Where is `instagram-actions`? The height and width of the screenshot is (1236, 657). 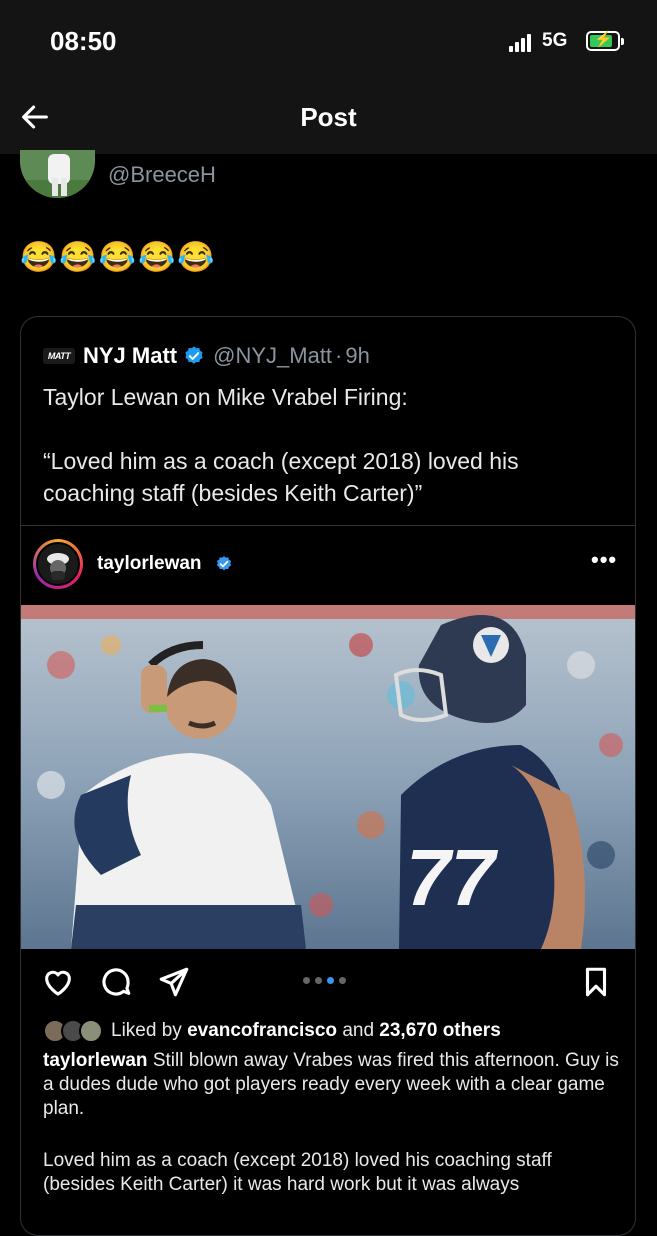 instagram-actions is located at coordinates (328, 982).